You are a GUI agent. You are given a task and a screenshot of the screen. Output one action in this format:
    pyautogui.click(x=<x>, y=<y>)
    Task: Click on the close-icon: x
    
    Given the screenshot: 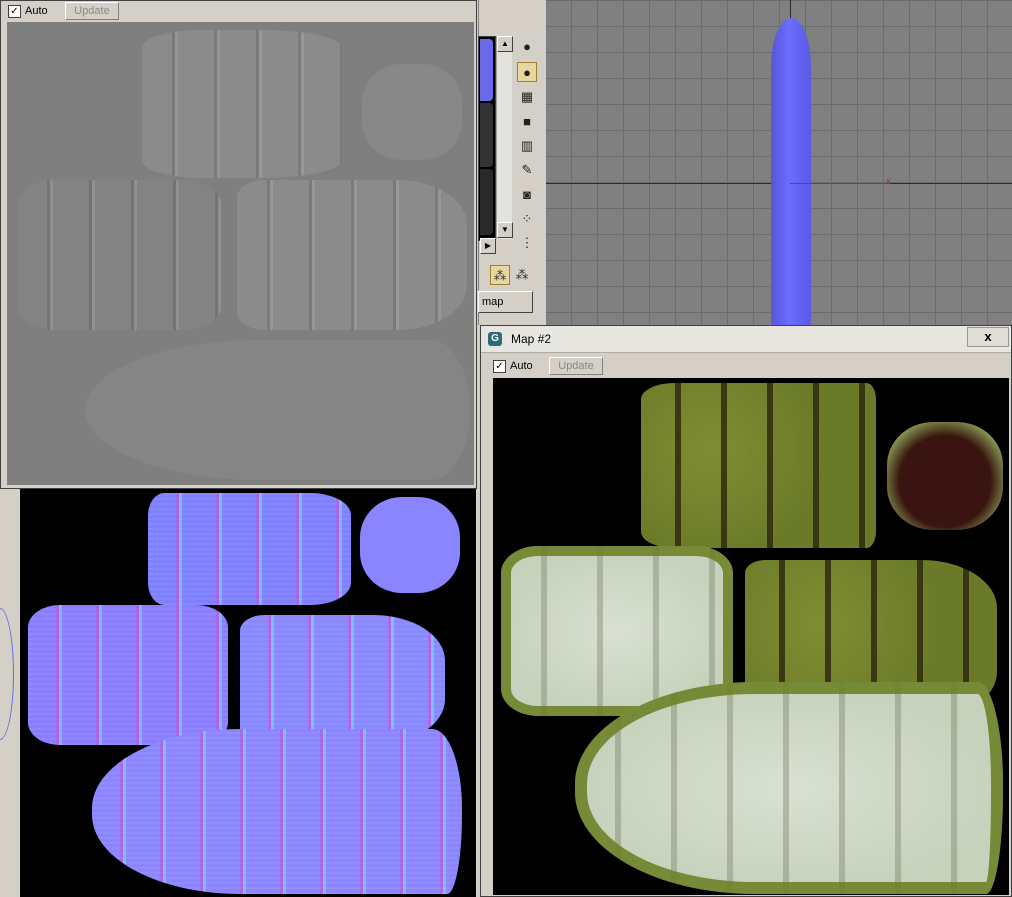 What is the action you would take?
    pyautogui.click(x=988, y=337)
    